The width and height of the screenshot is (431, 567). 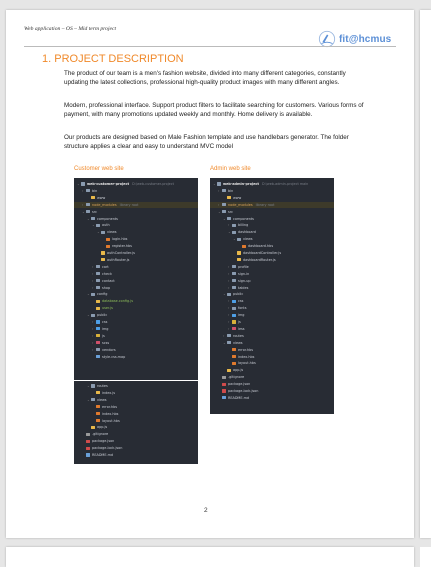 What do you see at coordinates (210, 557) in the screenshot?
I see `following-page` at bounding box center [210, 557].